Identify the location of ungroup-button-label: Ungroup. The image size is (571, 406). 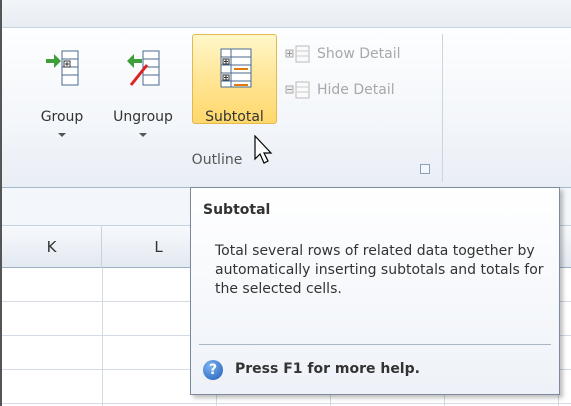
(143, 117).